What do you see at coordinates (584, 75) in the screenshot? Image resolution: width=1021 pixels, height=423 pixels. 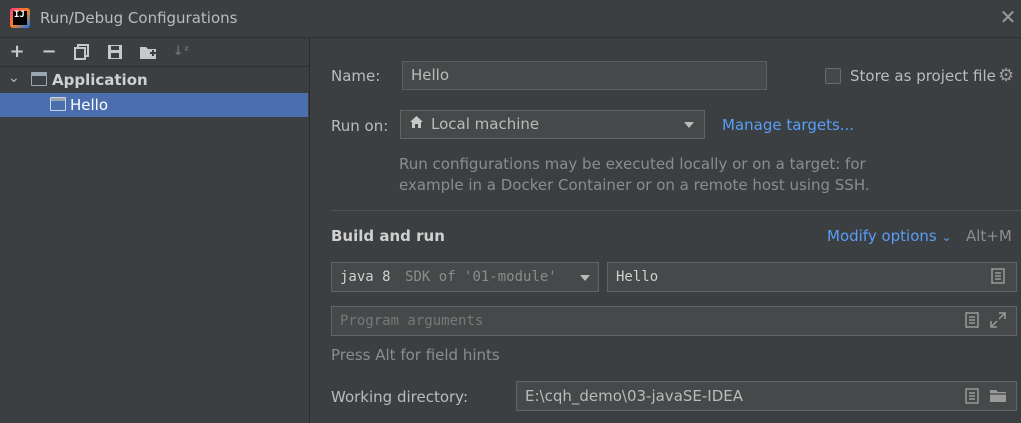 I see `name-field: Hello` at bounding box center [584, 75].